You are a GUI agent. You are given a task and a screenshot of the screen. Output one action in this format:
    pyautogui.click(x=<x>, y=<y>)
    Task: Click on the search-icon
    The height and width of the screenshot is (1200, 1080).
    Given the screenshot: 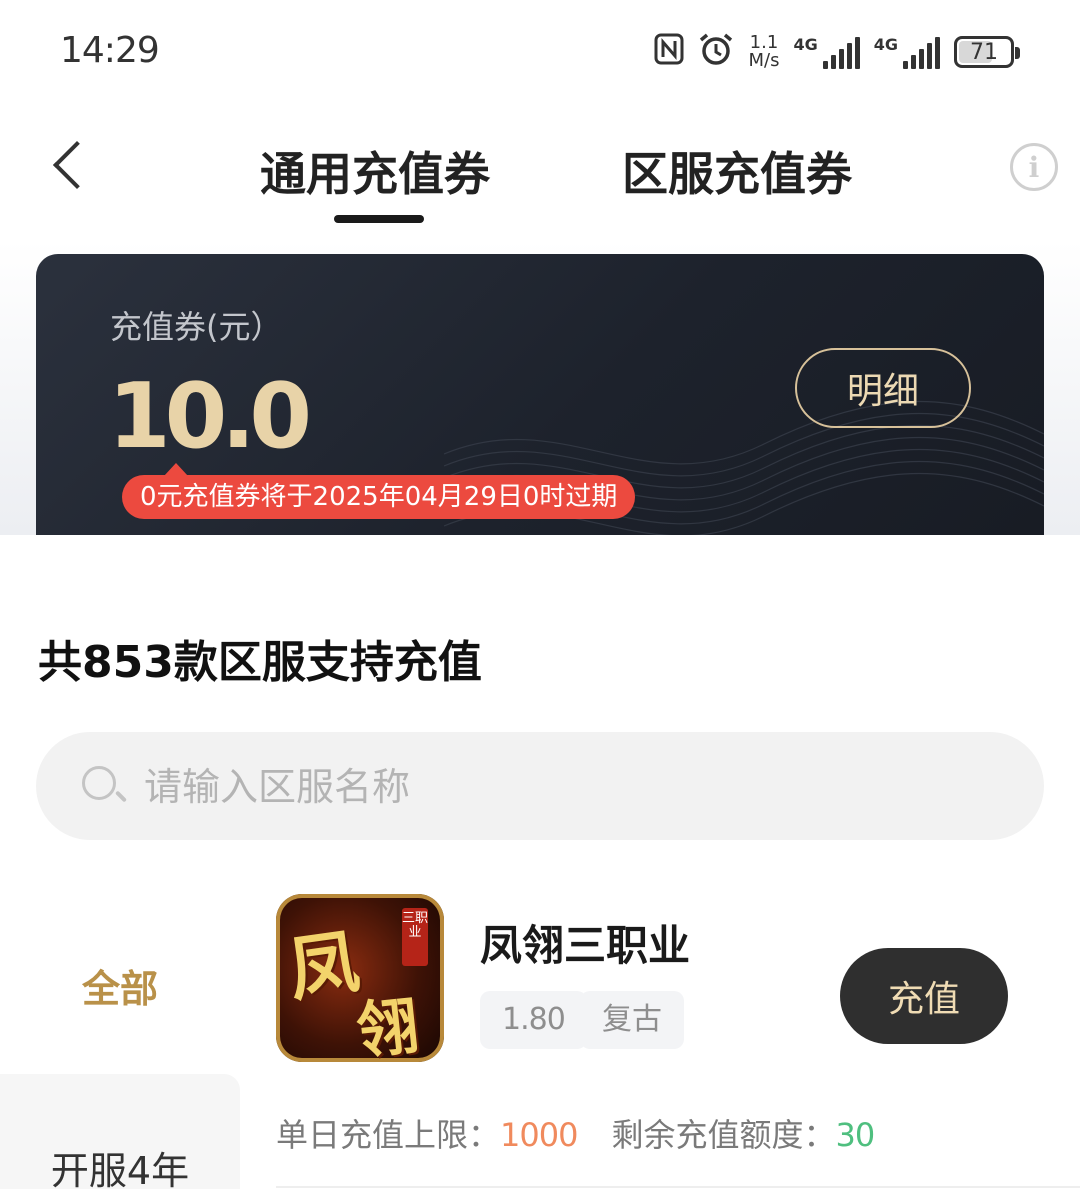 What is the action you would take?
    pyautogui.click(x=99, y=783)
    